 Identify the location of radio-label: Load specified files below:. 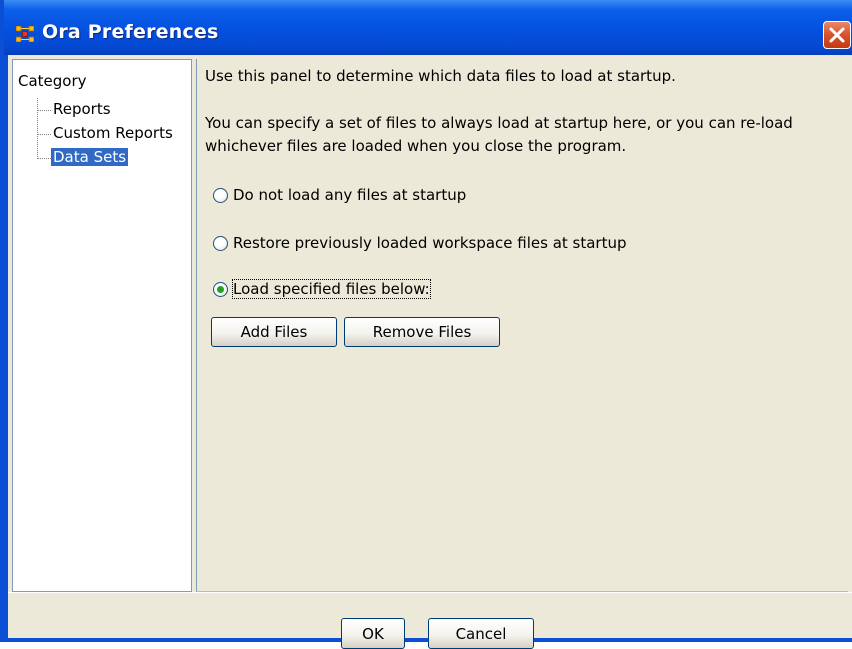
(331, 289).